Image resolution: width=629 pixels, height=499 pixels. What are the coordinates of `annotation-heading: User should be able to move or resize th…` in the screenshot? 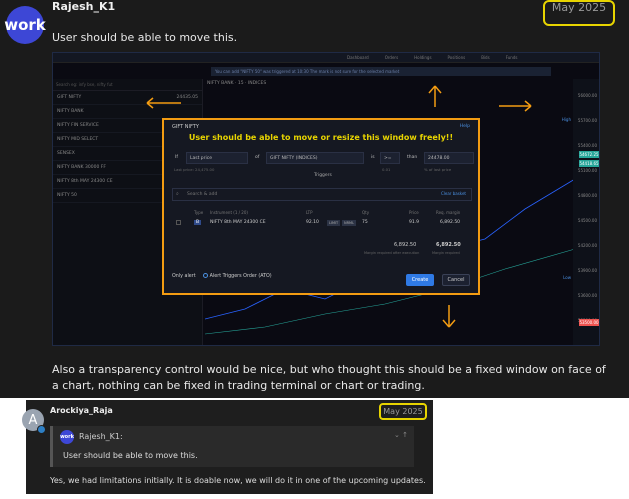 It's located at (321, 137).